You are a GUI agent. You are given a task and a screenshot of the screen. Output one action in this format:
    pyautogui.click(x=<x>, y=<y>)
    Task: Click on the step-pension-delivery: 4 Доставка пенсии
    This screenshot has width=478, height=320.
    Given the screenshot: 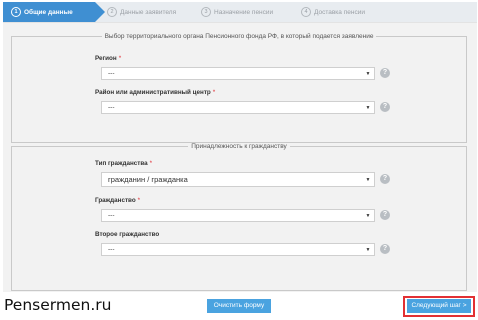 What is the action you would take?
    pyautogui.click(x=333, y=12)
    